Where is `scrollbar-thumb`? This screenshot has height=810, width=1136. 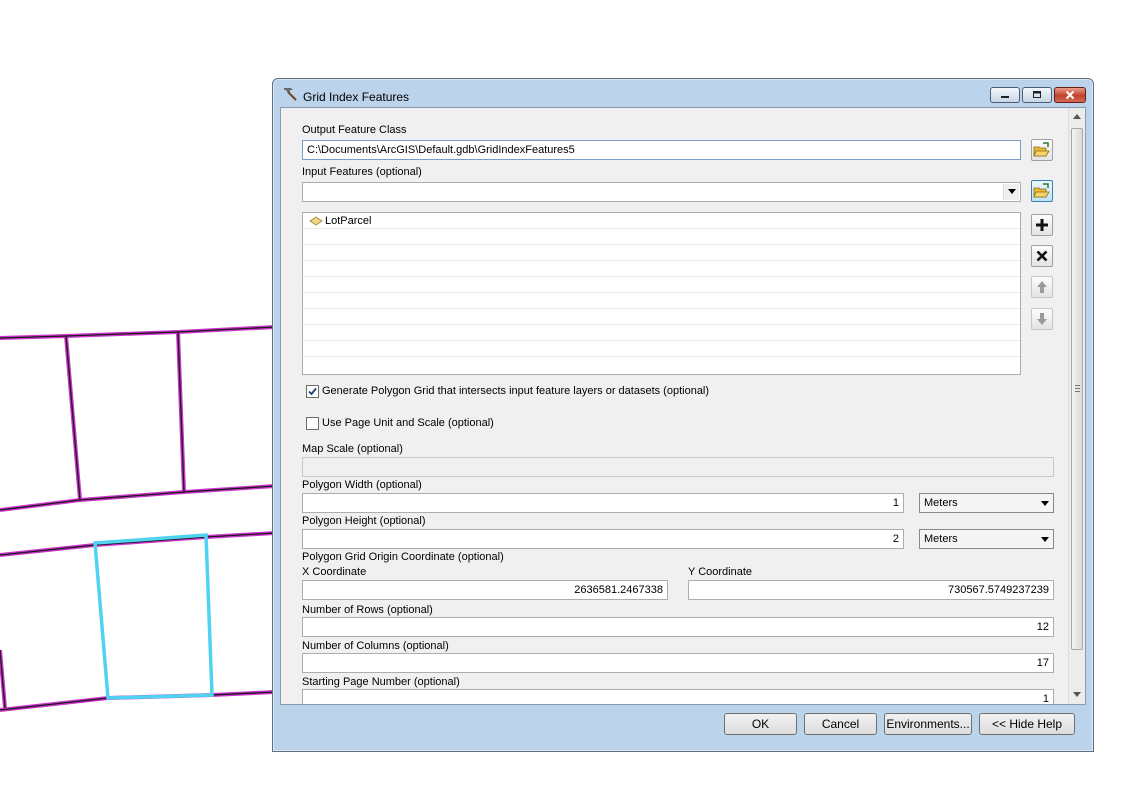
scrollbar-thumb is located at coordinates (1077, 389).